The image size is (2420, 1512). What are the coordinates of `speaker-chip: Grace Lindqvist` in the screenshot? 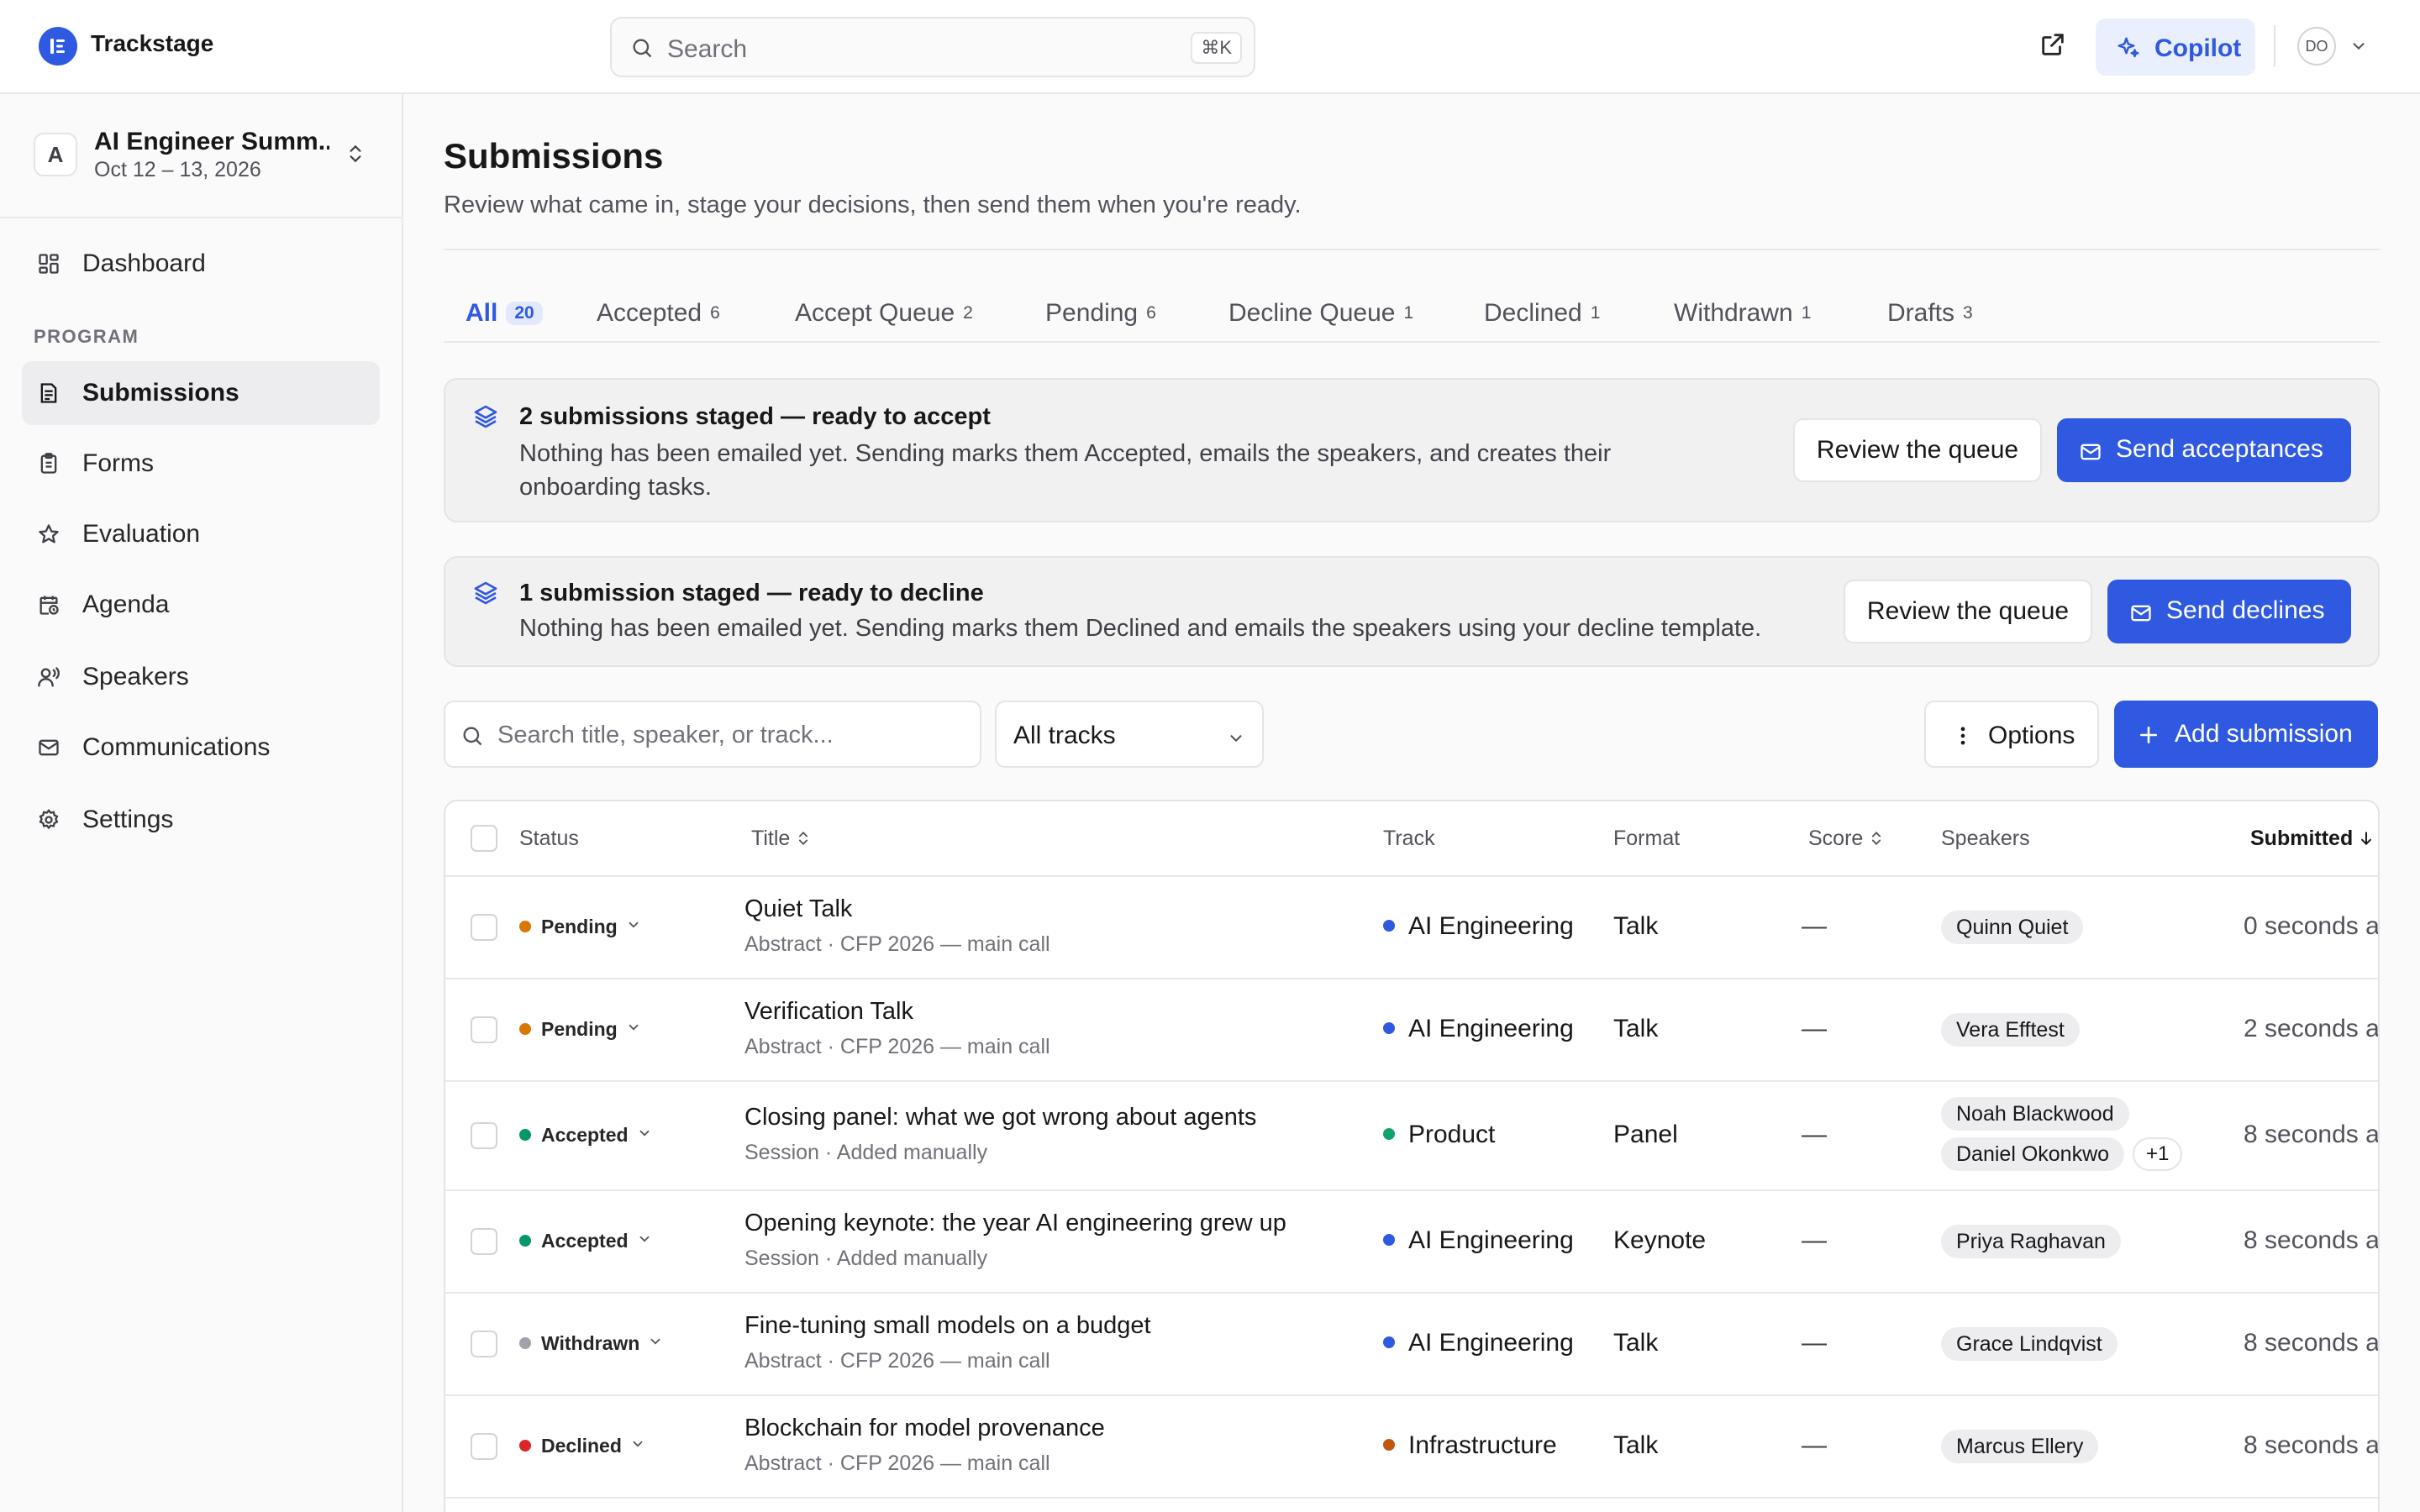 It's located at (2030, 1344).